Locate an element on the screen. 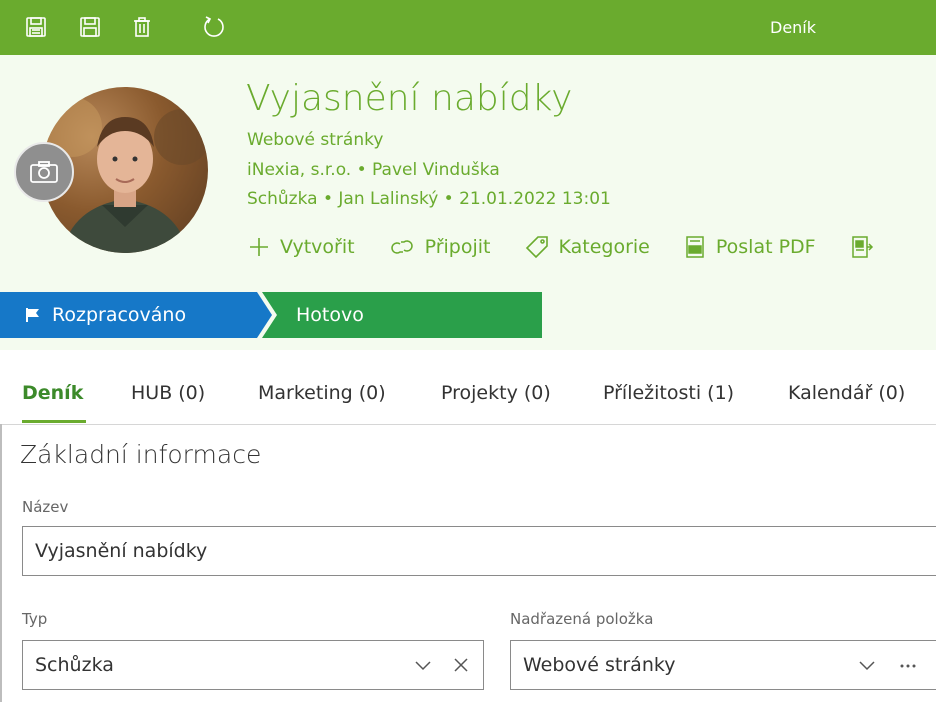 The width and height of the screenshot is (936, 702). tab-journal: Deník is located at coordinates (52, 393).